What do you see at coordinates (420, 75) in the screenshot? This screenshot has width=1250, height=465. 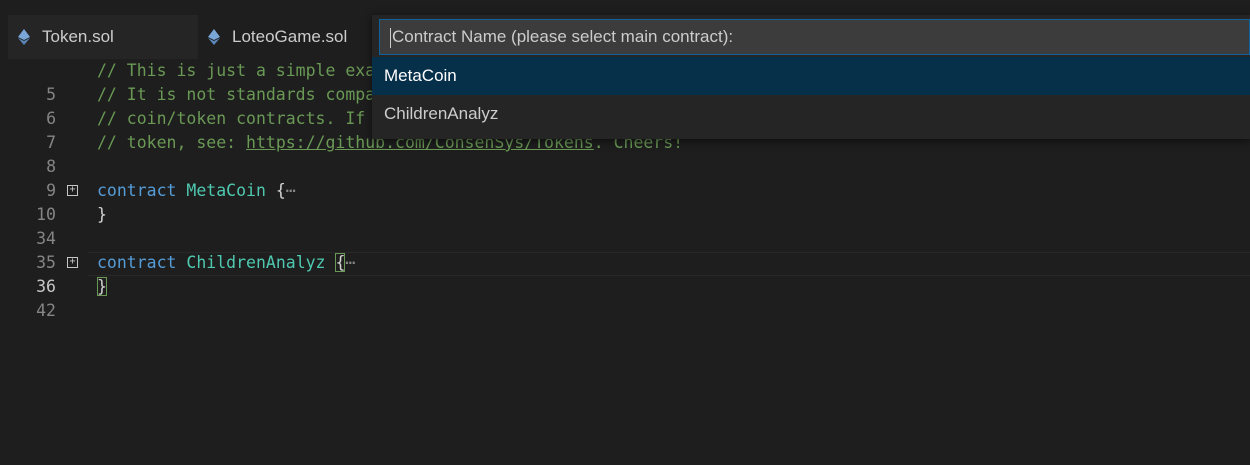 I see `quick-pick-item-label: MetaCoin` at bounding box center [420, 75].